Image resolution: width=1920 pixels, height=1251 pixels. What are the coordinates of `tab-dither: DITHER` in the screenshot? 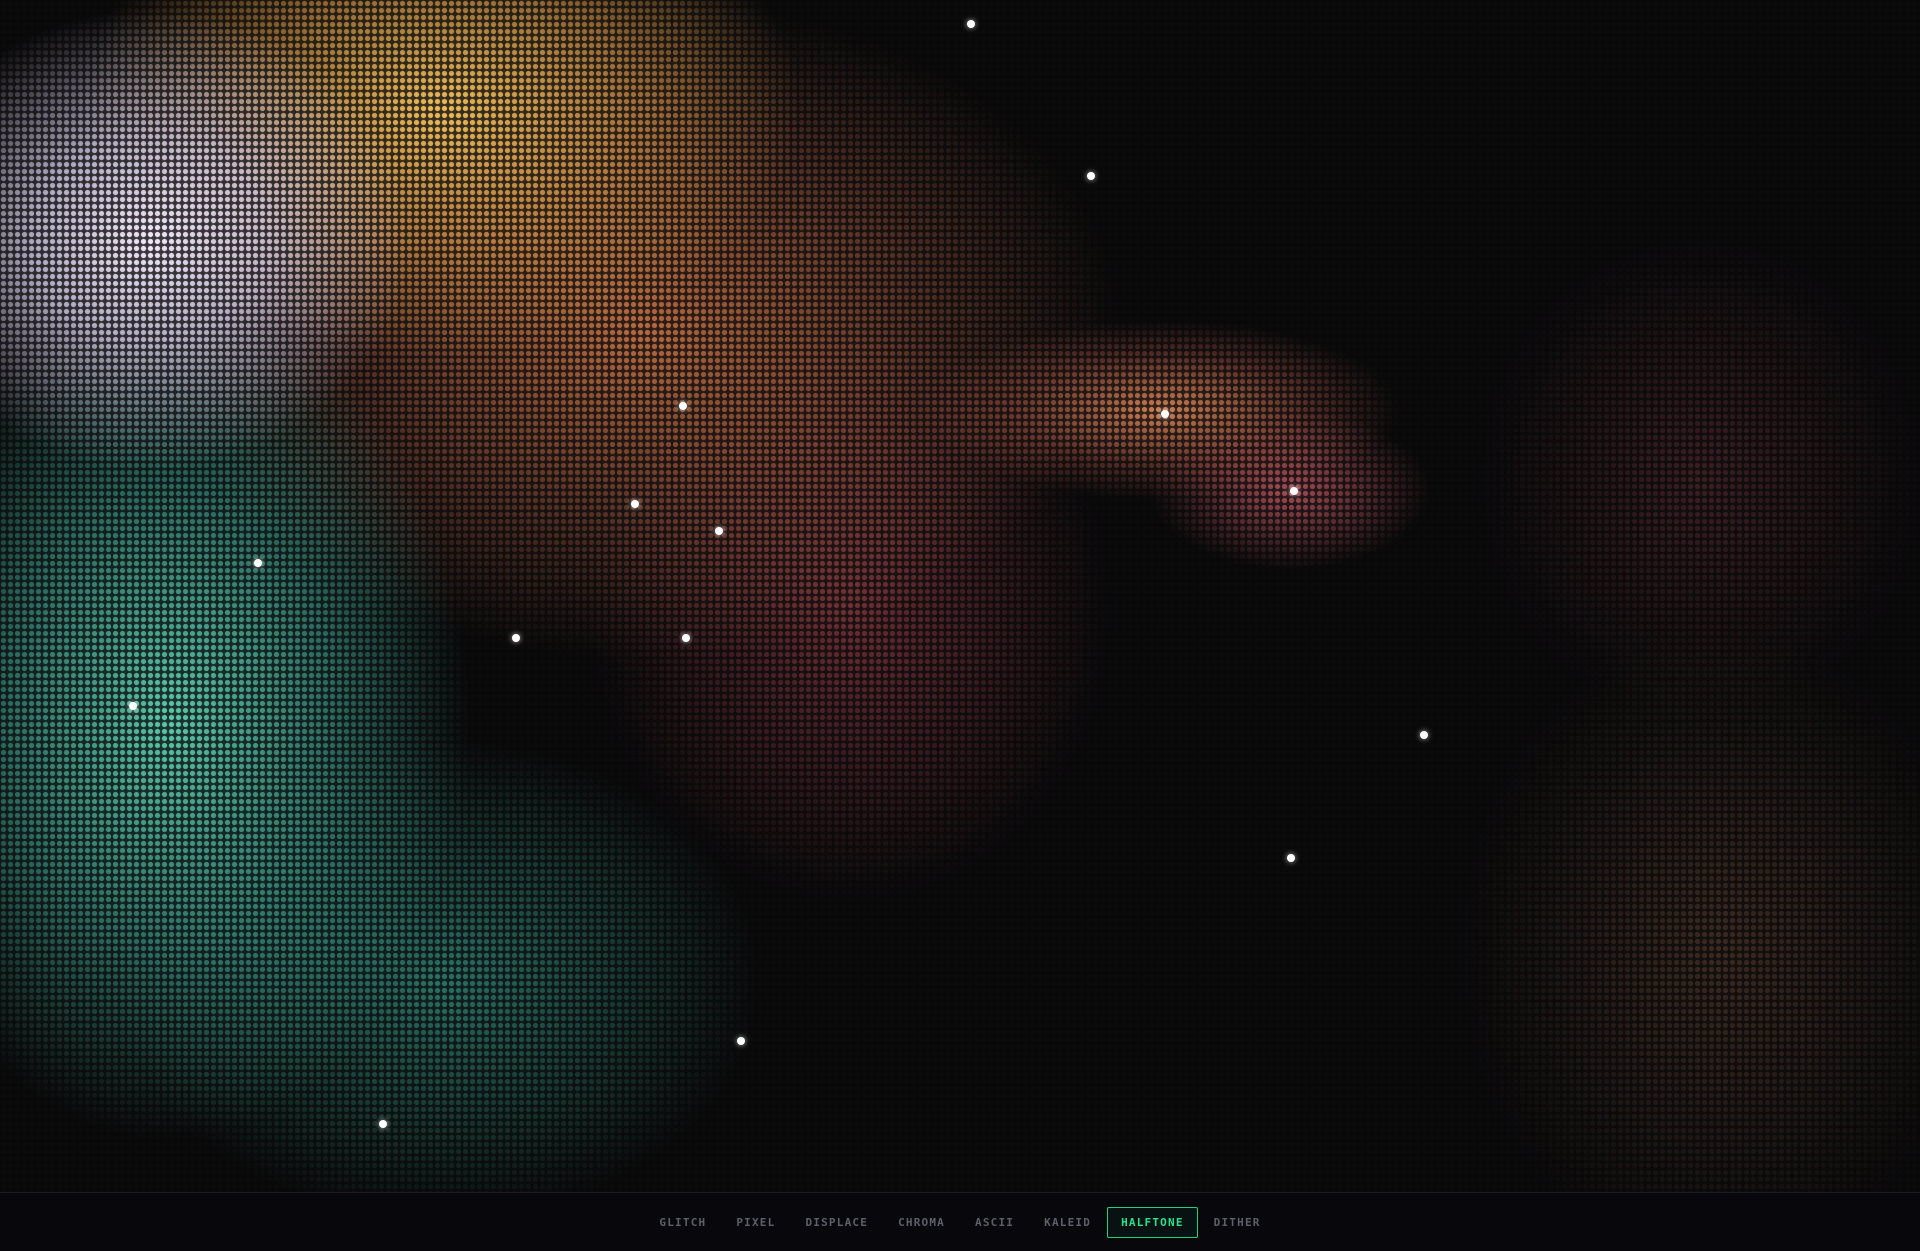 It's located at (1237, 1222).